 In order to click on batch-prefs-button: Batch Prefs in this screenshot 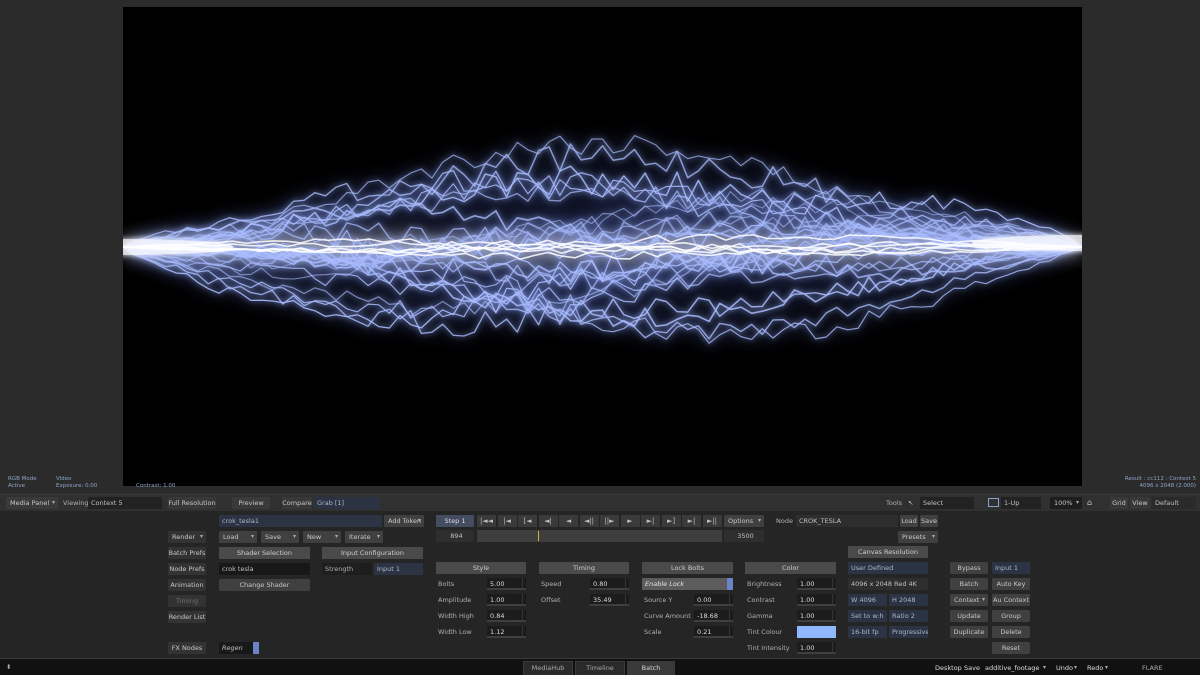, I will do `click(187, 553)`.